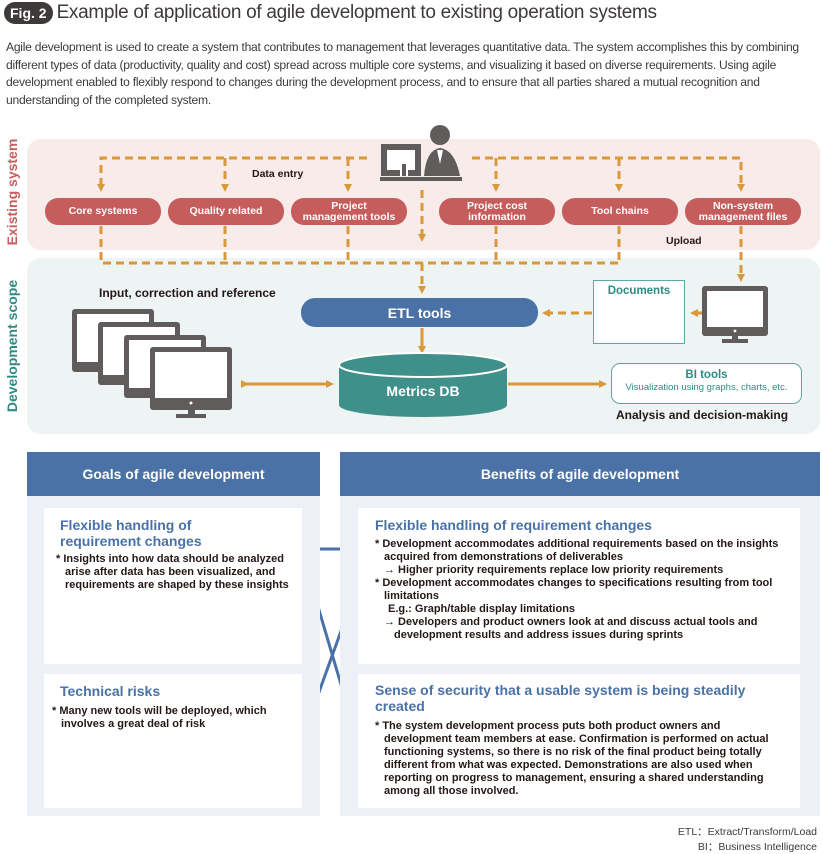 The width and height of the screenshot is (823, 854). I want to click on upload-label: Upload, so click(684, 241).